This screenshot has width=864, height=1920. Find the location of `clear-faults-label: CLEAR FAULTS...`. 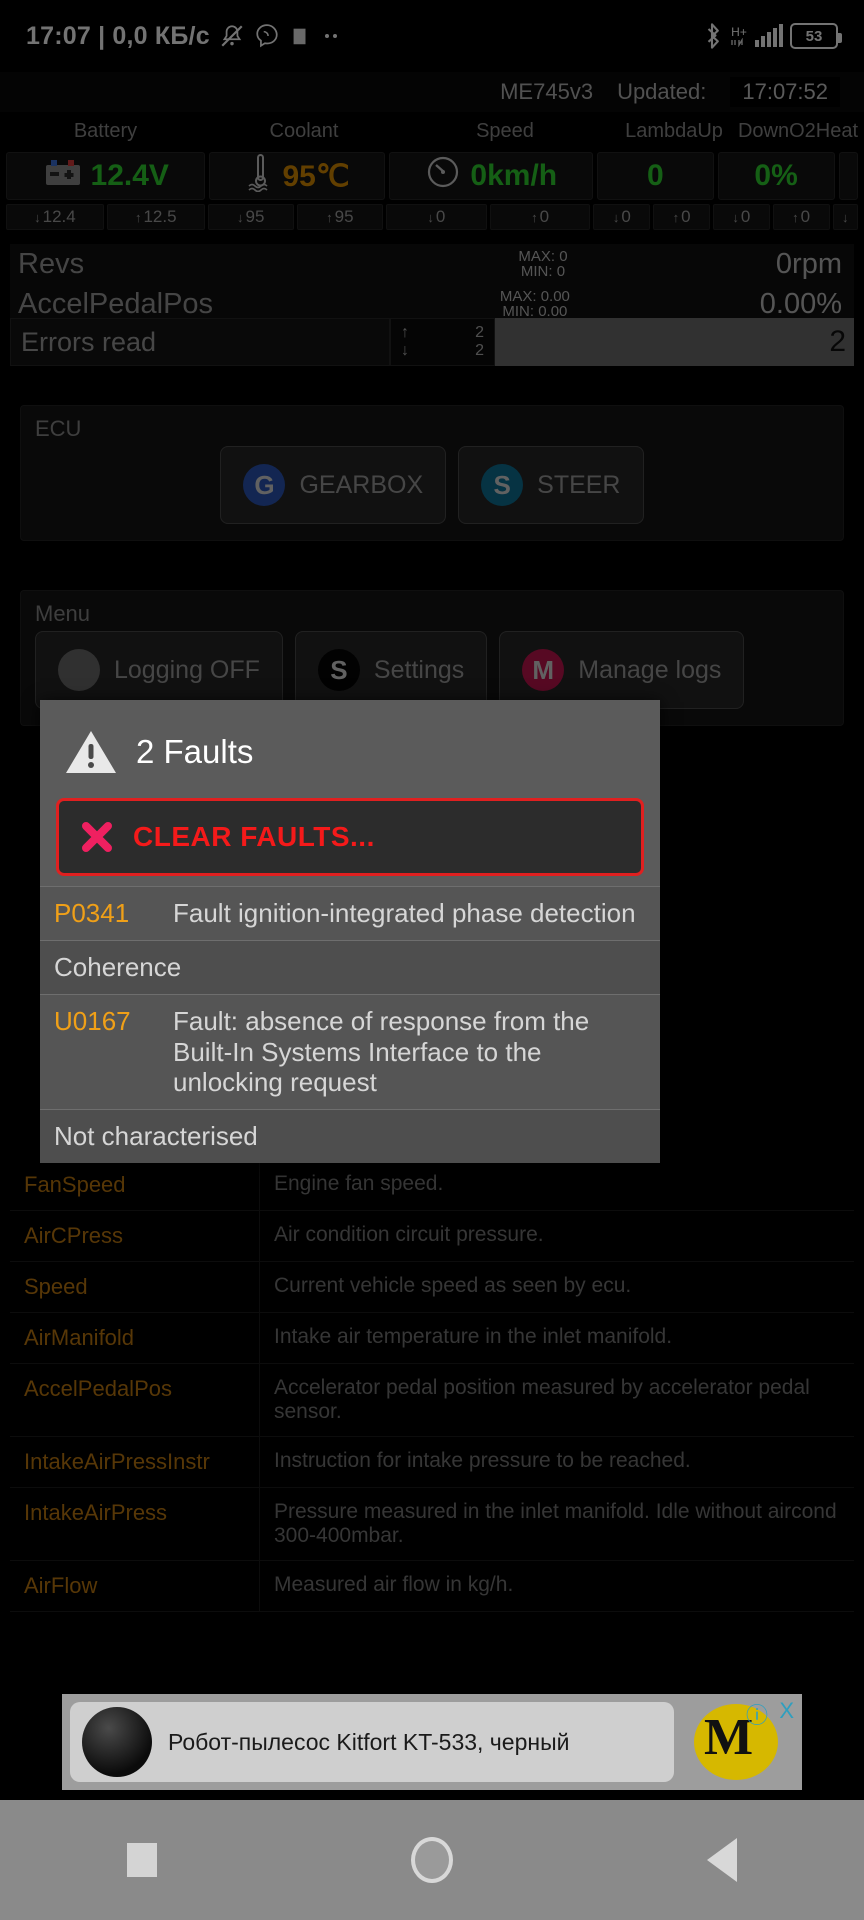

clear-faults-label: CLEAR FAULTS... is located at coordinates (254, 836).